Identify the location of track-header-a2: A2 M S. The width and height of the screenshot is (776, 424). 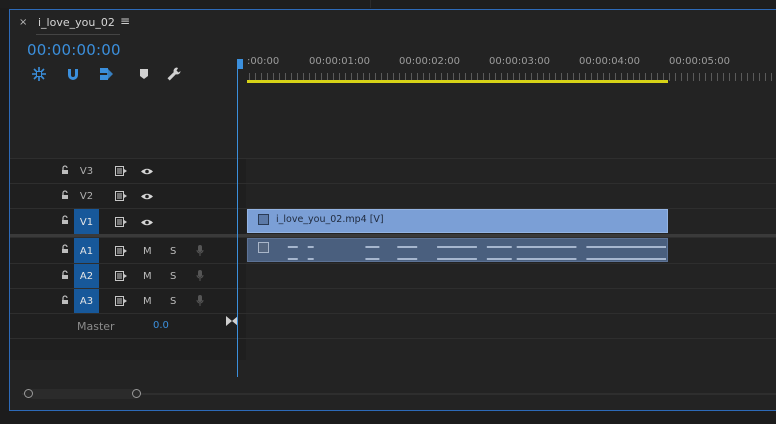
(128, 276).